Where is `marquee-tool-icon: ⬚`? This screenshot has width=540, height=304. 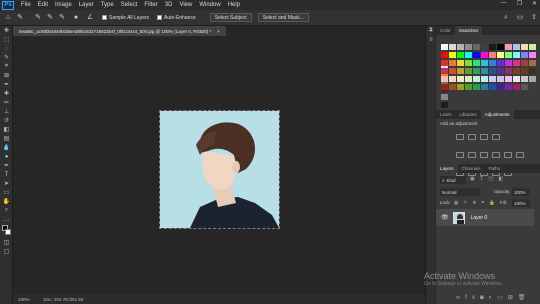 marquee-tool-icon: ⬚ is located at coordinates (6, 39).